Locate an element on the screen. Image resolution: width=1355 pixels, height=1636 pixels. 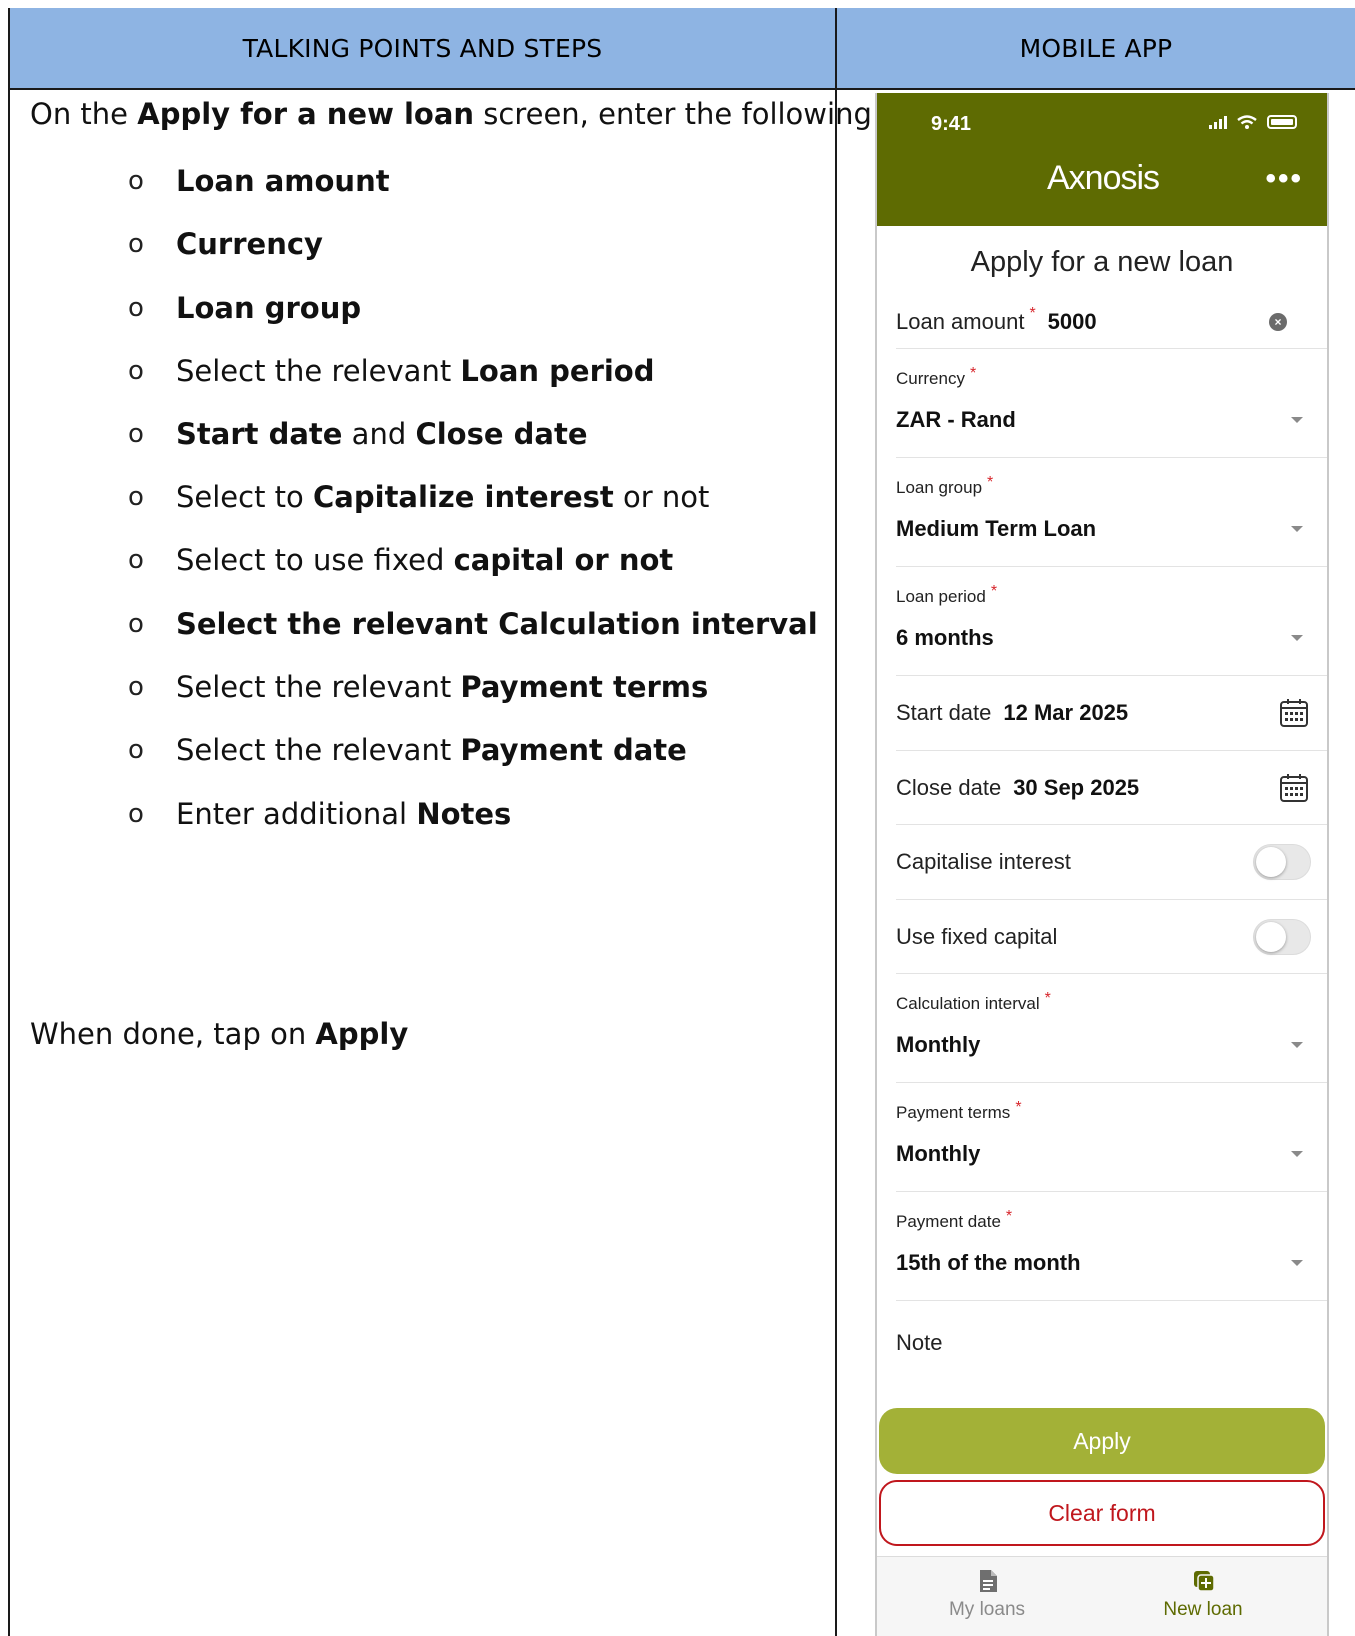
currency-label: Currency * is located at coordinates (936, 376).